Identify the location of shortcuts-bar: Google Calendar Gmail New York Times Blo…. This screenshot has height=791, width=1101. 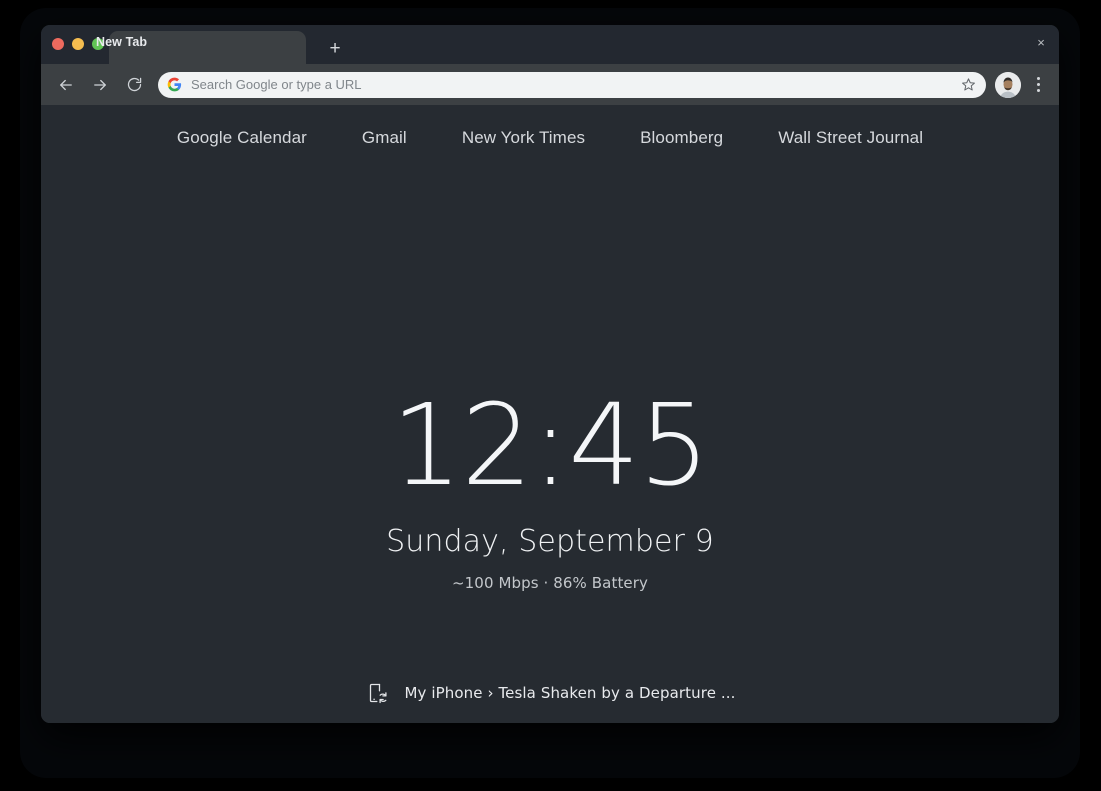
(550, 138).